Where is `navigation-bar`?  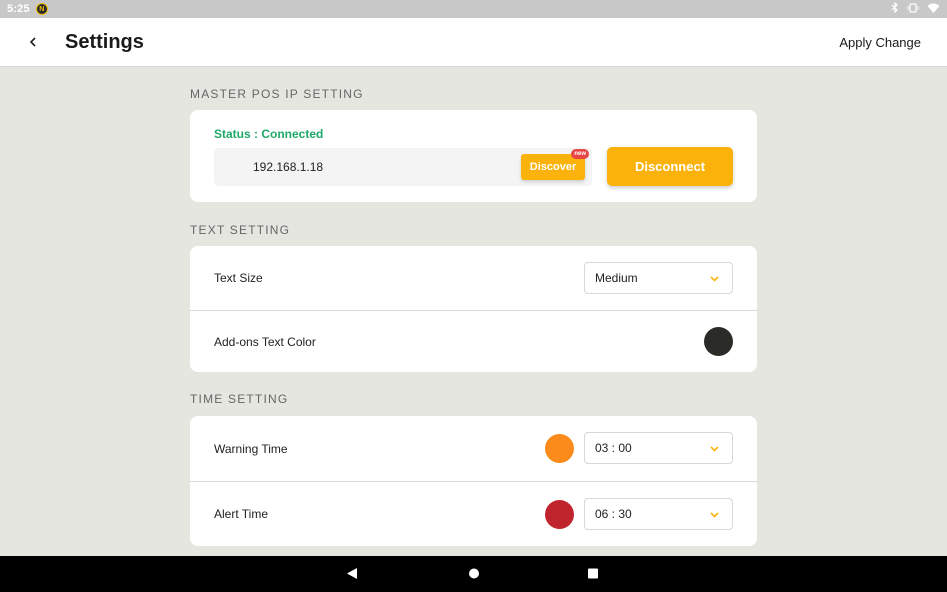 navigation-bar is located at coordinates (473, 574).